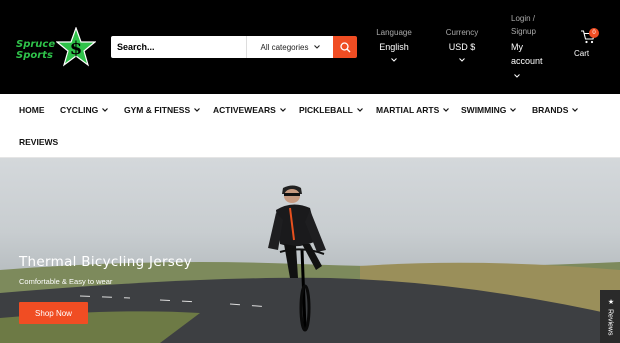  I want to click on nav-item-swimming: SWIMMING, so click(489, 110).